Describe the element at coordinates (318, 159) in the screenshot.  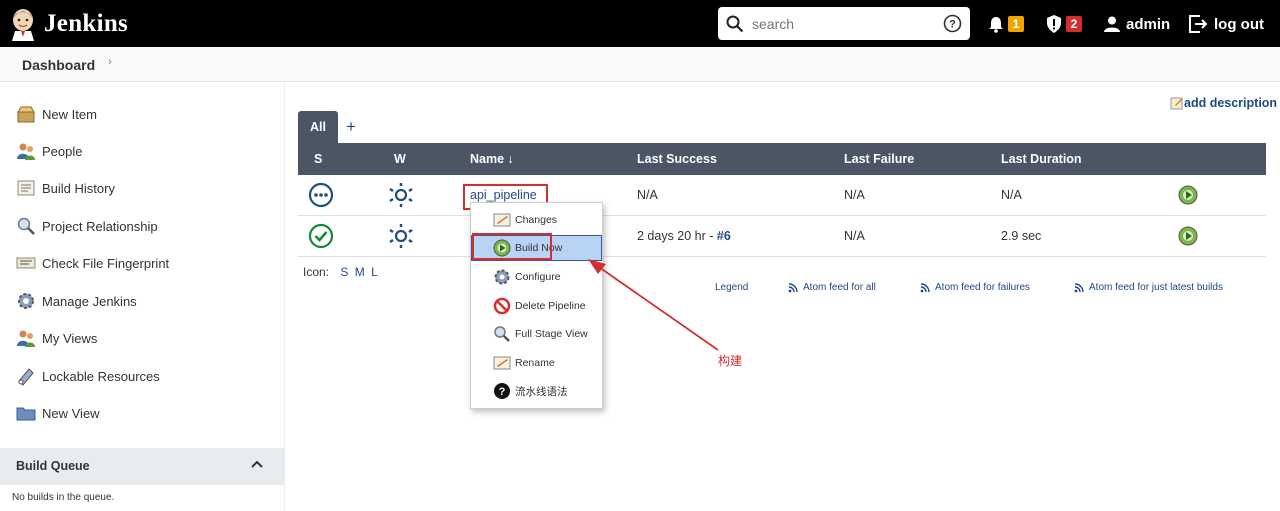
I see `col-status: S` at that location.